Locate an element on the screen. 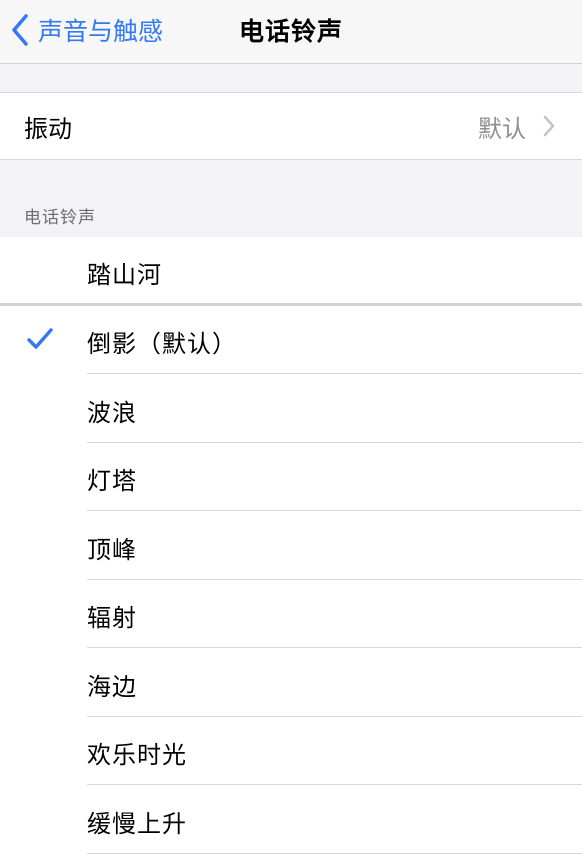 This screenshot has height=857, width=582. vibration-label: 振动 is located at coordinates (48, 128).